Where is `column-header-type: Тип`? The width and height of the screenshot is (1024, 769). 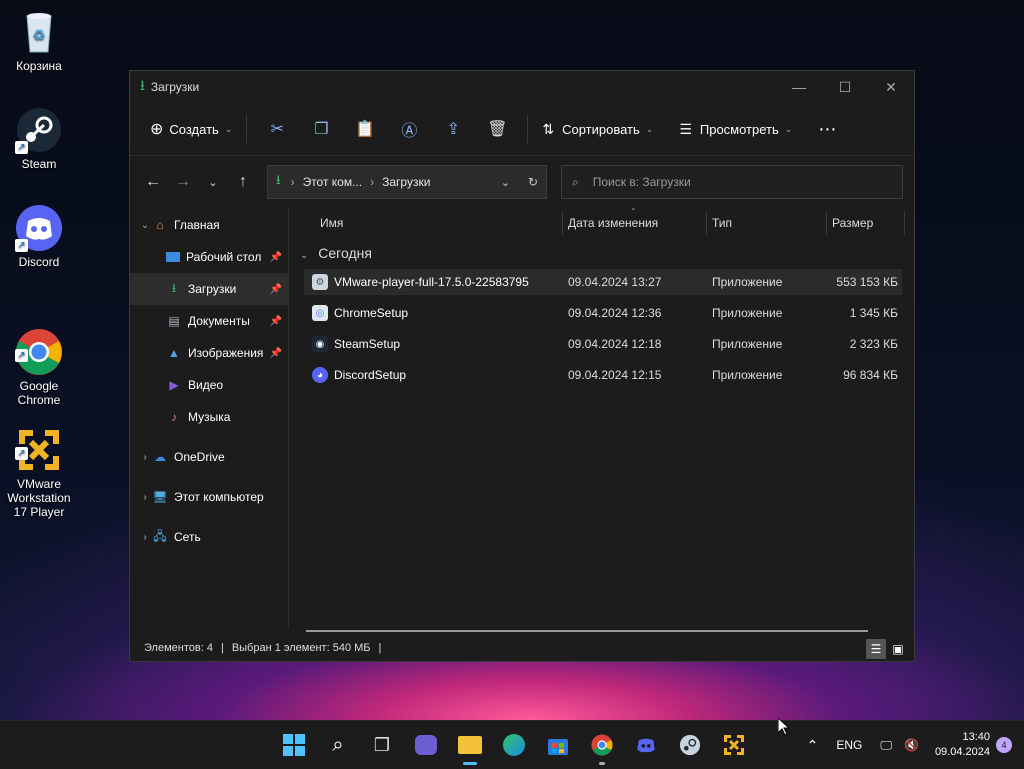
column-header-type: Тип is located at coordinates (722, 223).